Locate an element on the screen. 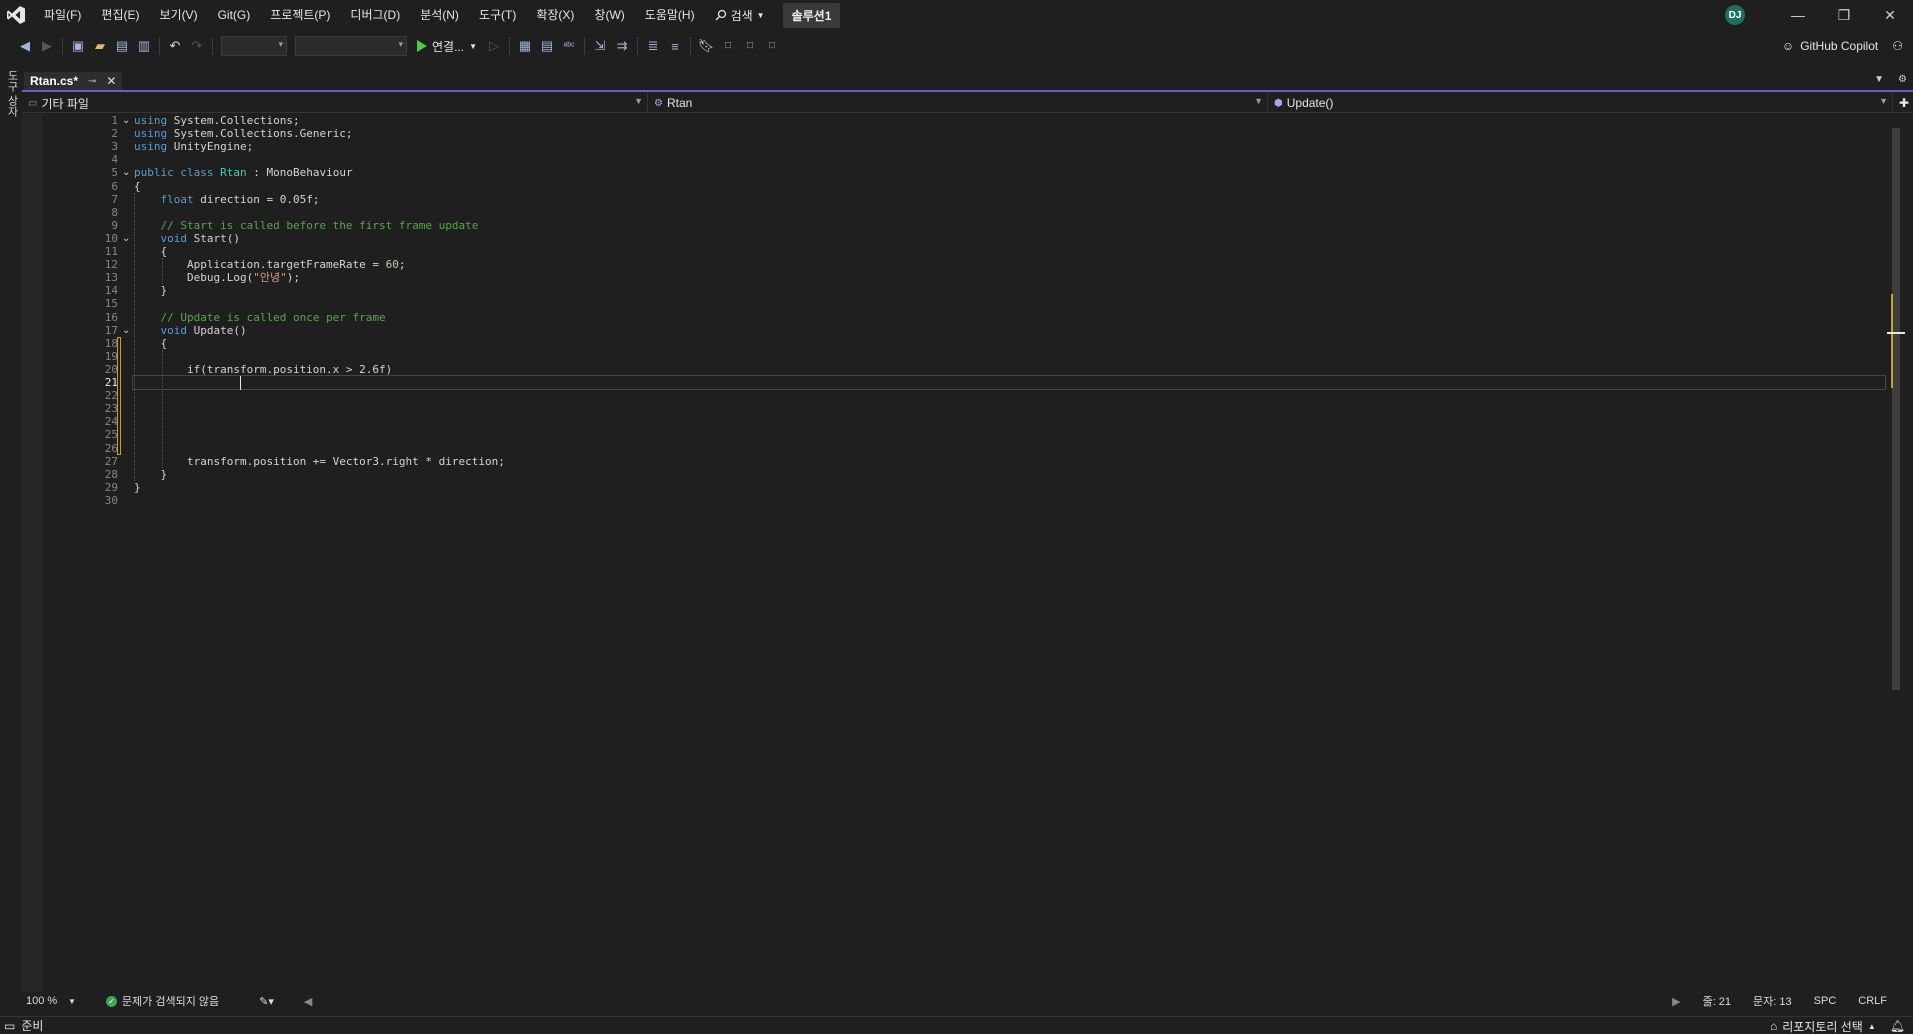  navigate-back-icon: ◀ is located at coordinates (25, 46).